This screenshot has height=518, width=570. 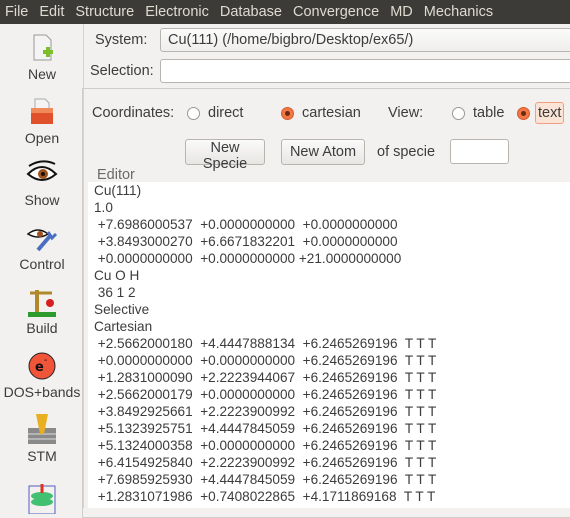 I want to click on menu-structure: Structure, so click(x=105, y=12).